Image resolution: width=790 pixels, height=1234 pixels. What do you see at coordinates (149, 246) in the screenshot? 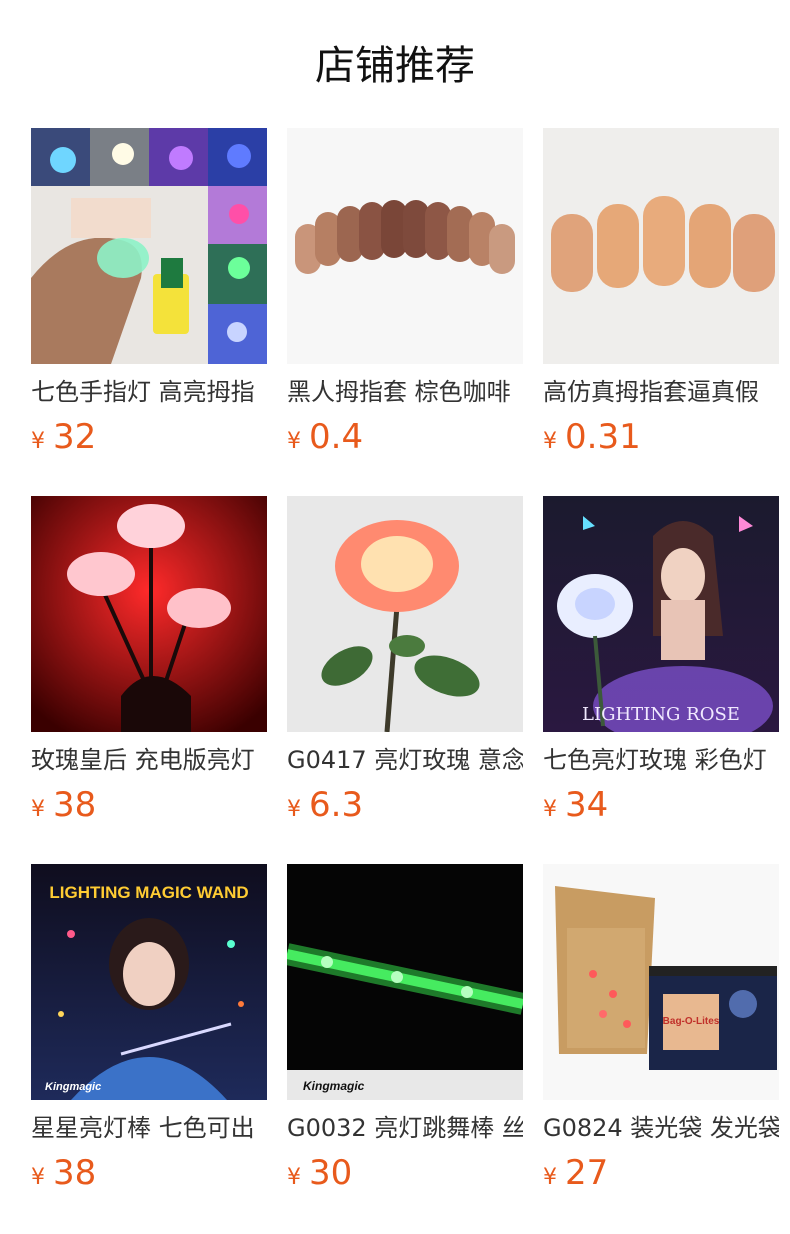
I see `product-image-finger-light` at bounding box center [149, 246].